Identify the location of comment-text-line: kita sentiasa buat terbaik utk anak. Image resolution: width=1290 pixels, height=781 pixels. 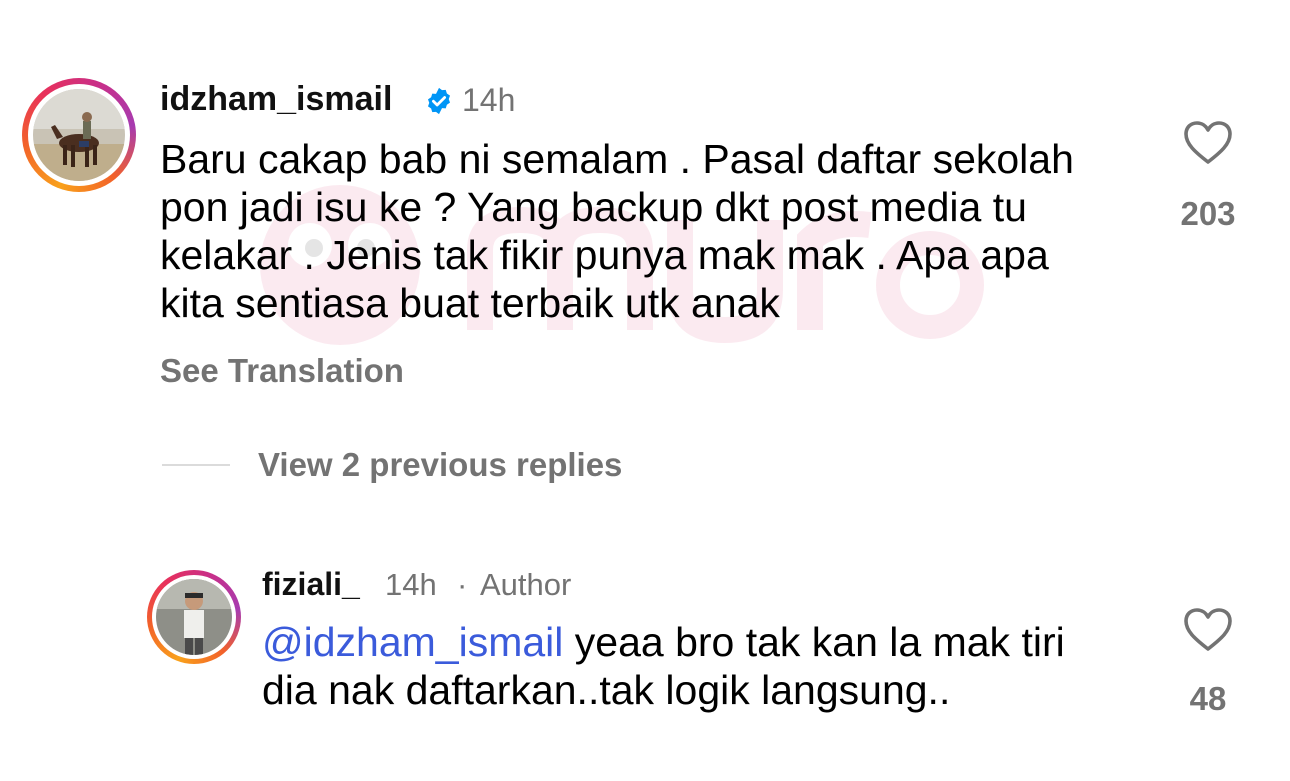
(470, 303).